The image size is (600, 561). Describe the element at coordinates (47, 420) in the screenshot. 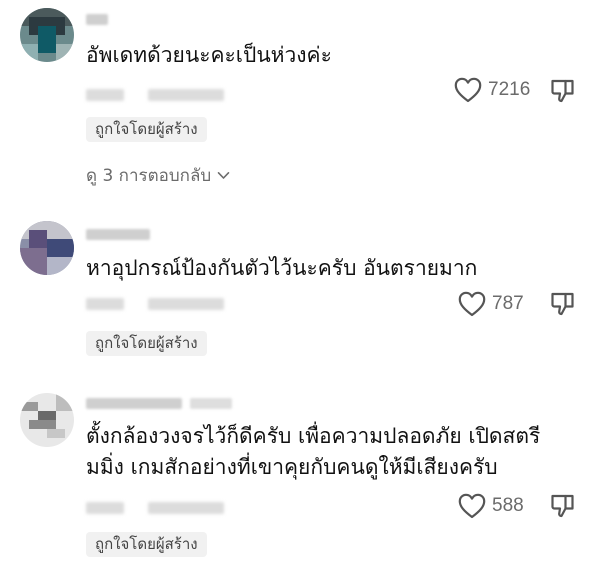

I see `avatar` at that location.